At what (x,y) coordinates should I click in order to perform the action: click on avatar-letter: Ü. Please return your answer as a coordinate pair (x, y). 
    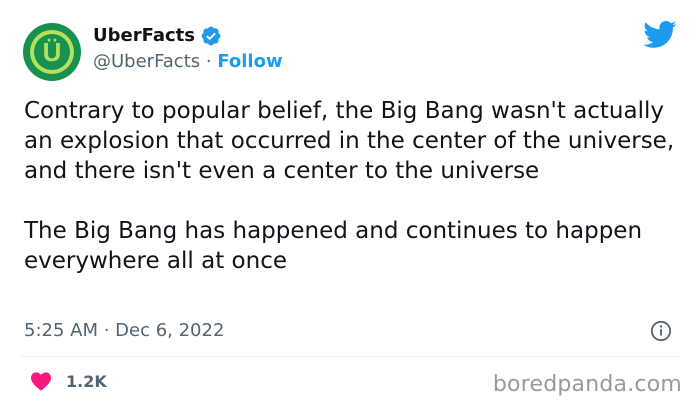
    Looking at the image, I should click on (52, 52).